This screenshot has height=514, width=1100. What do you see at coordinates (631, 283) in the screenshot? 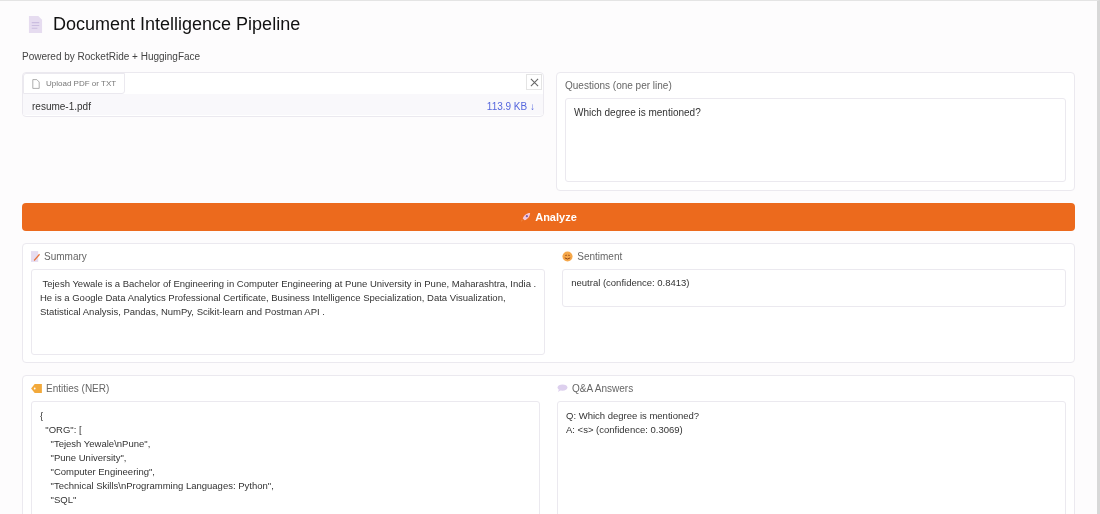
I see `output-text: neutral (confidence: 0.8413)` at bounding box center [631, 283].